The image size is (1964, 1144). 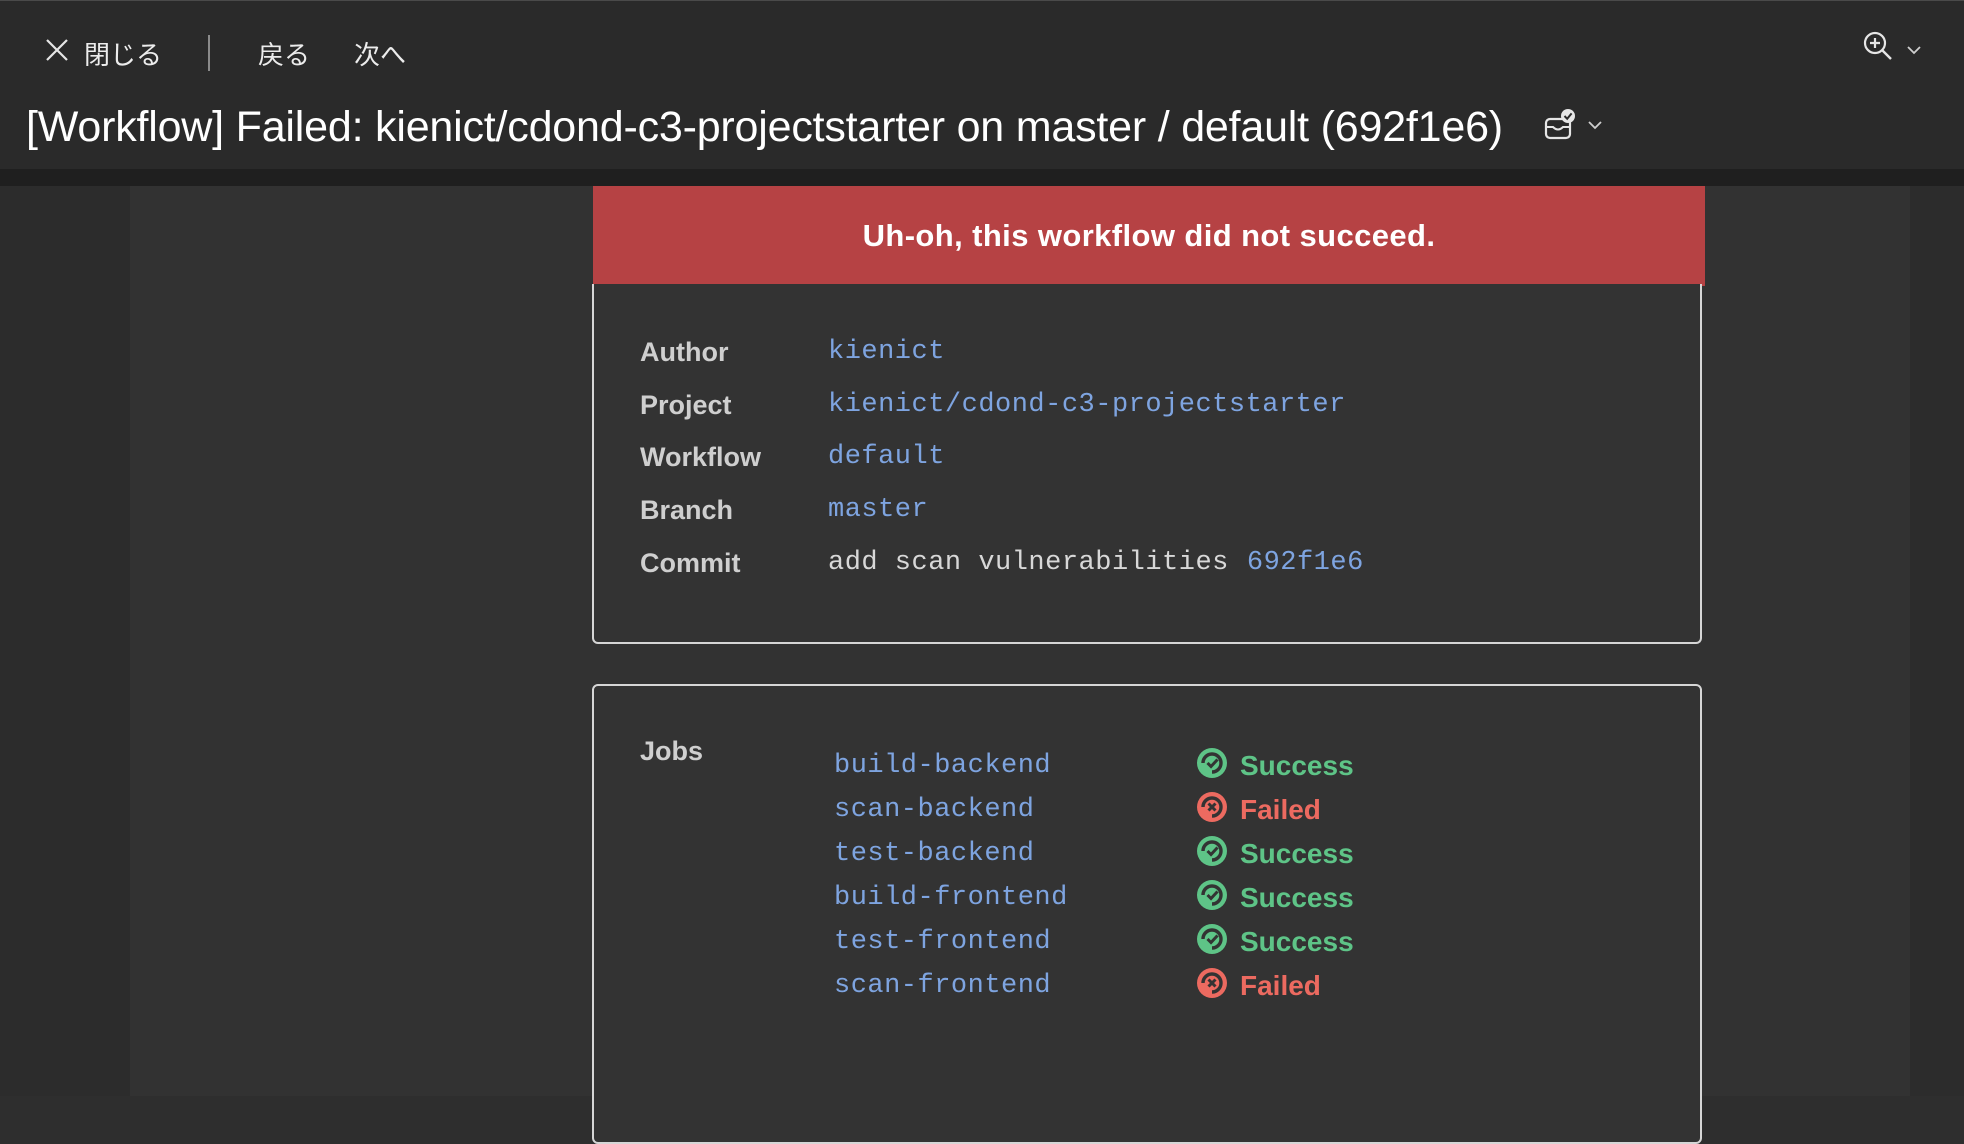 What do you see at coordinates (792, 352) in the screenshot?
I see `author-row: Author kienict` at bounding box center [792, 352].